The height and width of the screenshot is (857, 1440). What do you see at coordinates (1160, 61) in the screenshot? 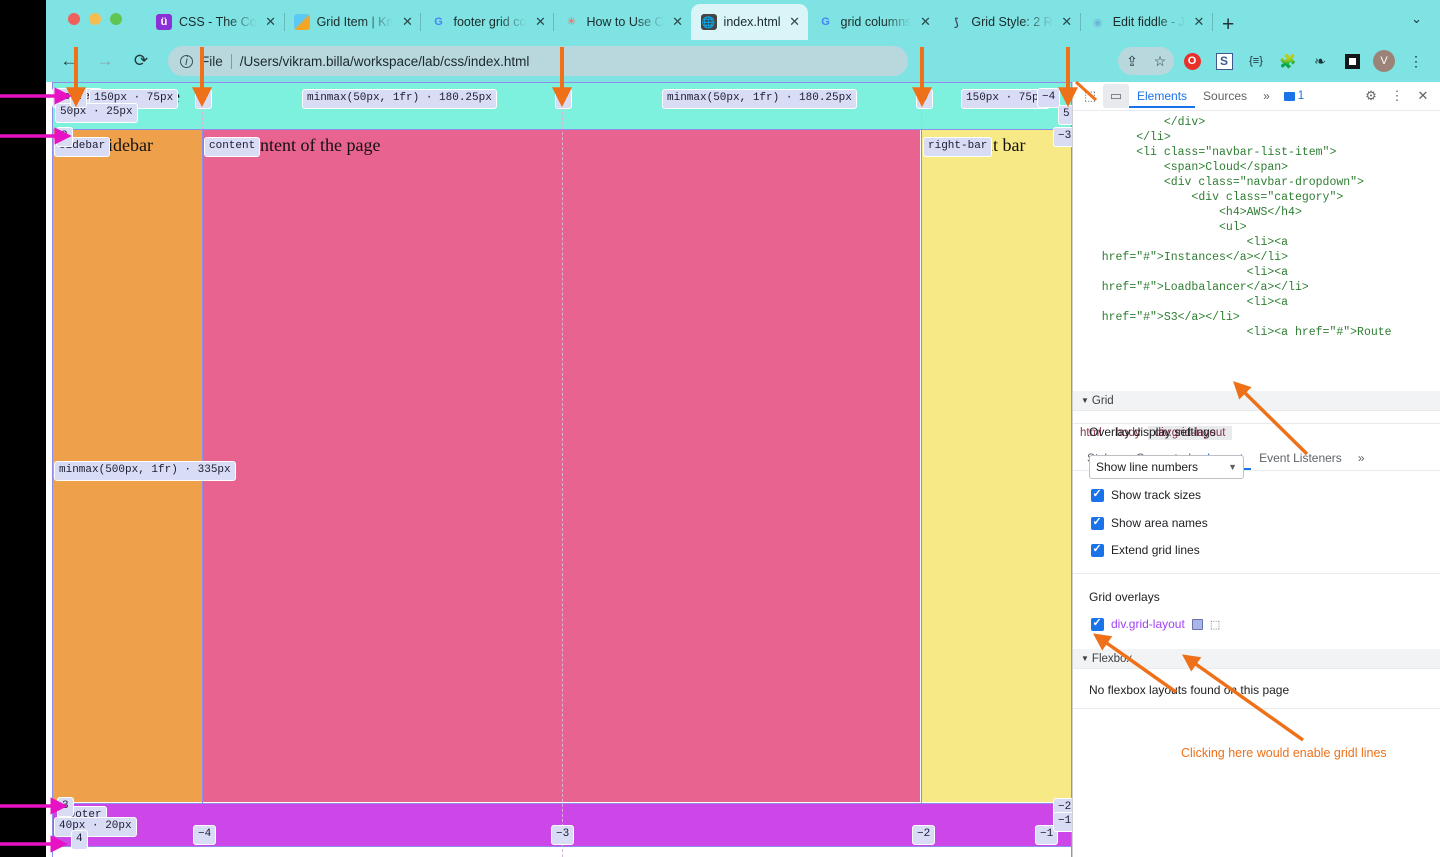
I see `bookmark-star-icon: ☆` at bounding box center [1160, 61].